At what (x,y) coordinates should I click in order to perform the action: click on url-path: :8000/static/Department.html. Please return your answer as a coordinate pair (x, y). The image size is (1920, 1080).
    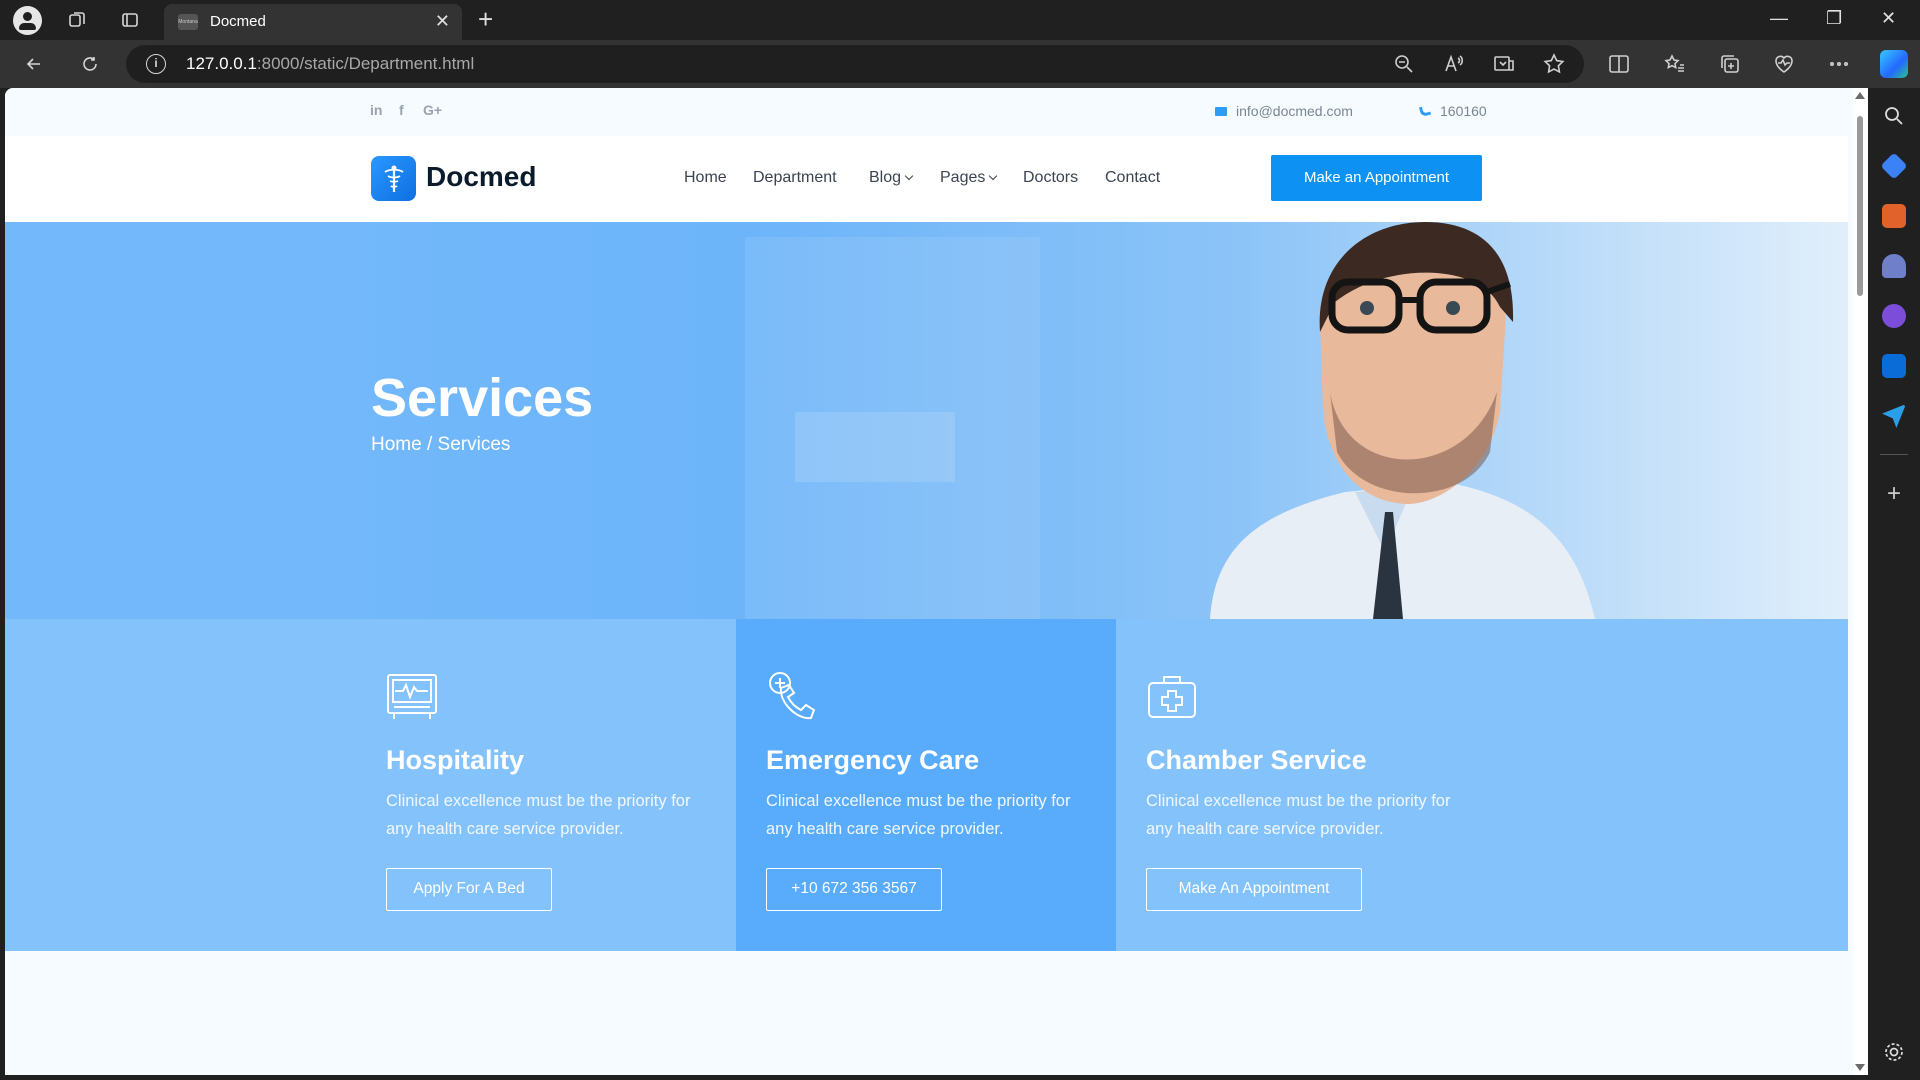
    Looking at the image, I should click on (365, 63).